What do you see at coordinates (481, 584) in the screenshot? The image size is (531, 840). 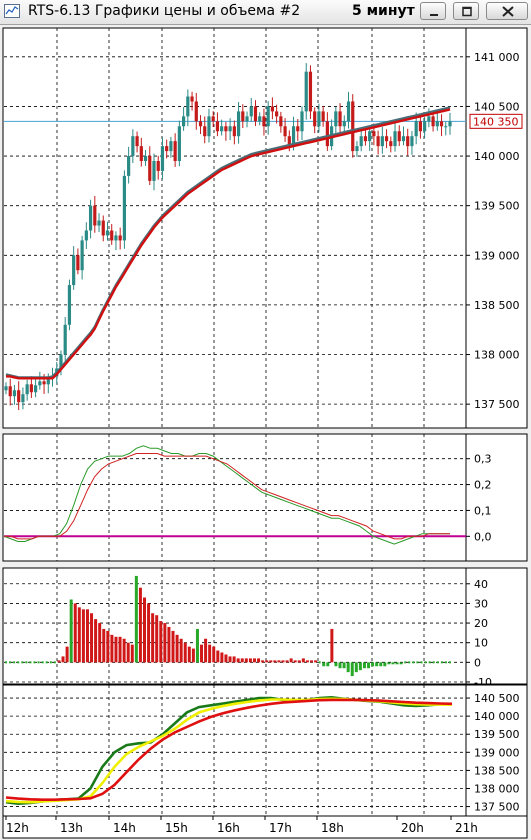 I see `y-tick-label: 40` at bounding box center [481, 584].